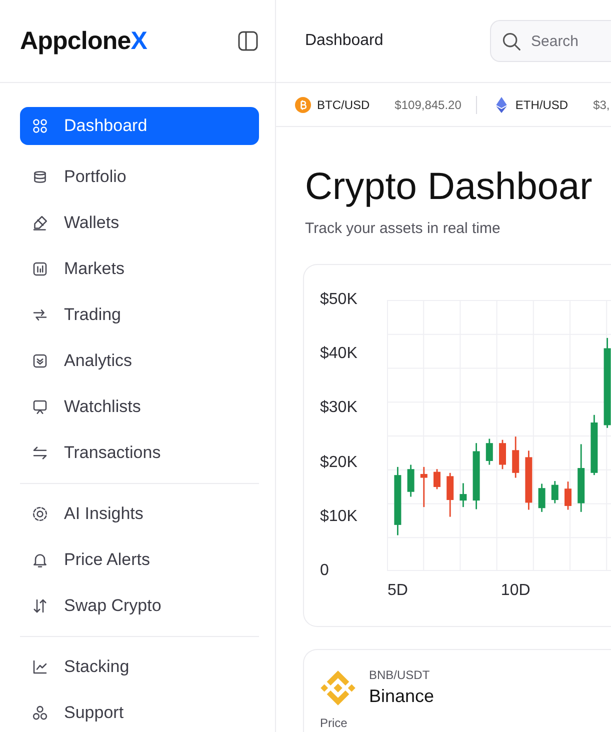 The image size is (611, 732). Describe the element at coordinates (339, 354) in the screenshot. I see `axis-label: $40K` at that location.